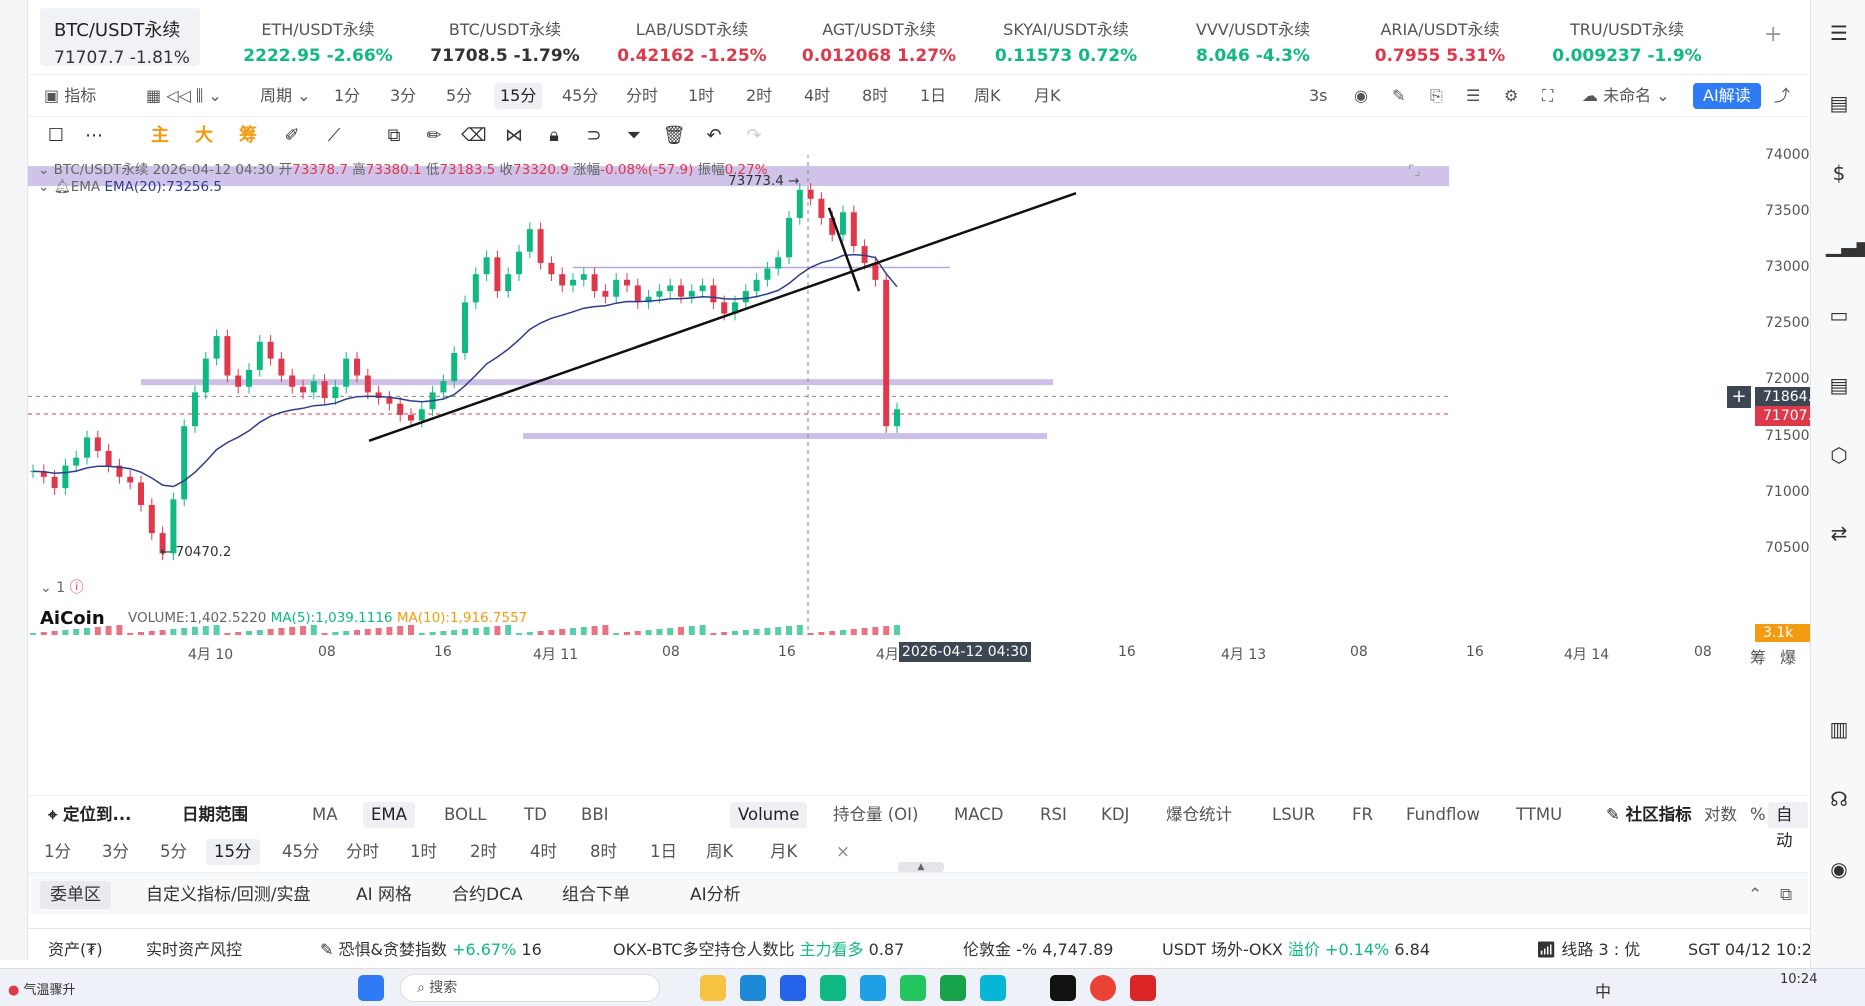 Image resolution: width=1865 pixels, height=1006 pixels. Describe the element at coordinates (233, 852) in the screenshot. I see `period-15m: 15分` at that location.